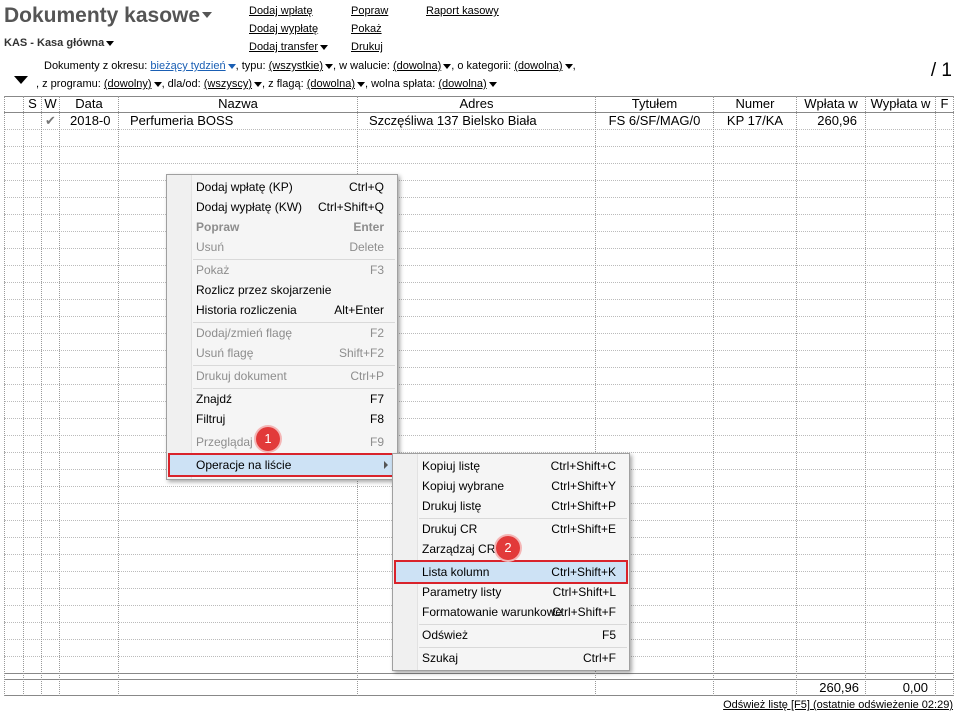 This screenshot has height=719, width=960. I want to click on cash-report-link: Raport kasowy, so click(462, 11).